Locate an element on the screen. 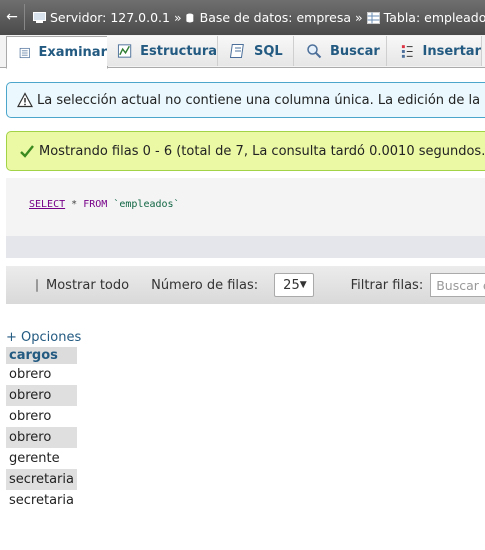 This screenshot has height=550, width=485. sql-table-name: `empleados` is located at coordinates (146, 204).